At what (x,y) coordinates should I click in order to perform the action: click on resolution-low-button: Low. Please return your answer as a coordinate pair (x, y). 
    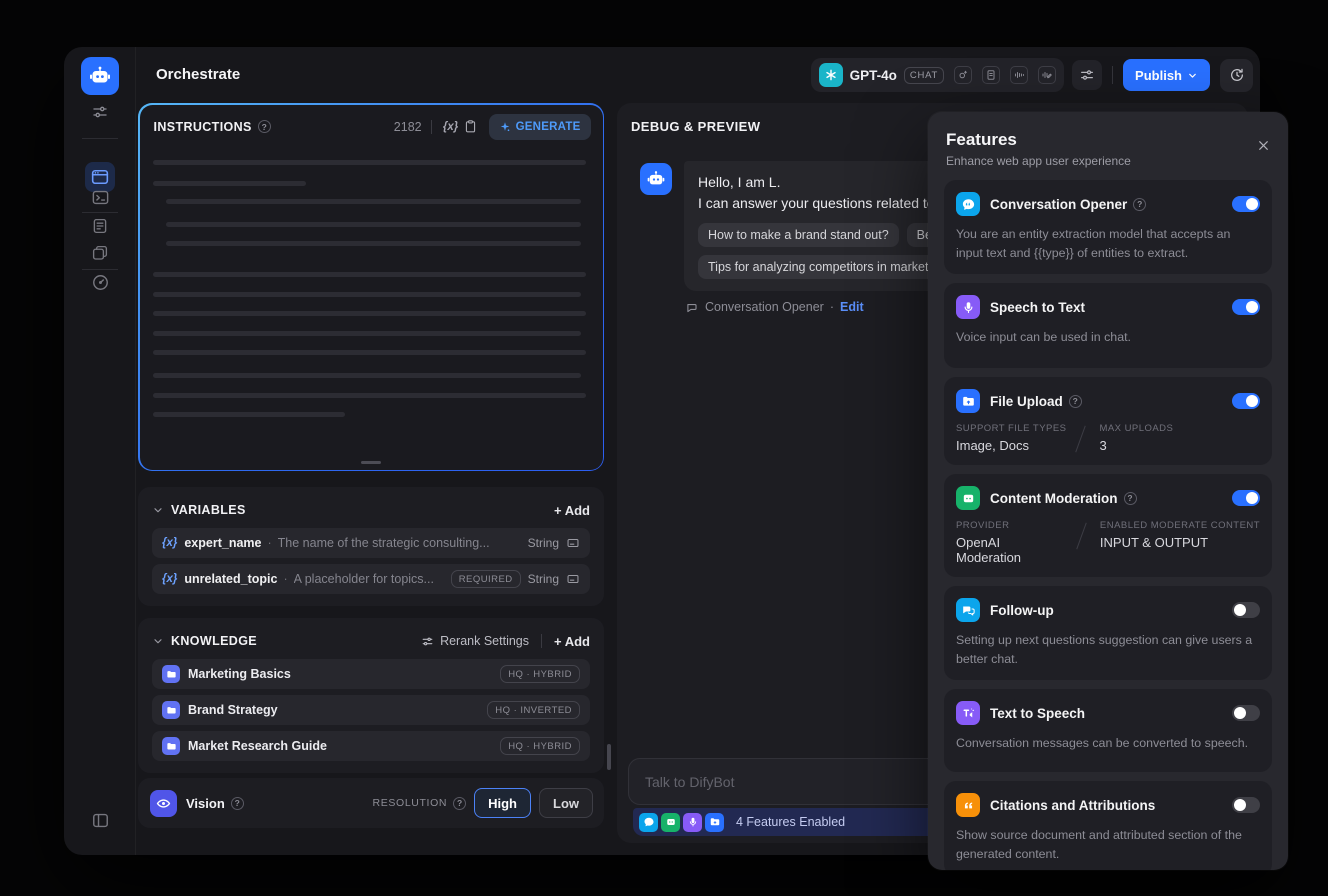
    Looking at the image, I should click on (566, 803).